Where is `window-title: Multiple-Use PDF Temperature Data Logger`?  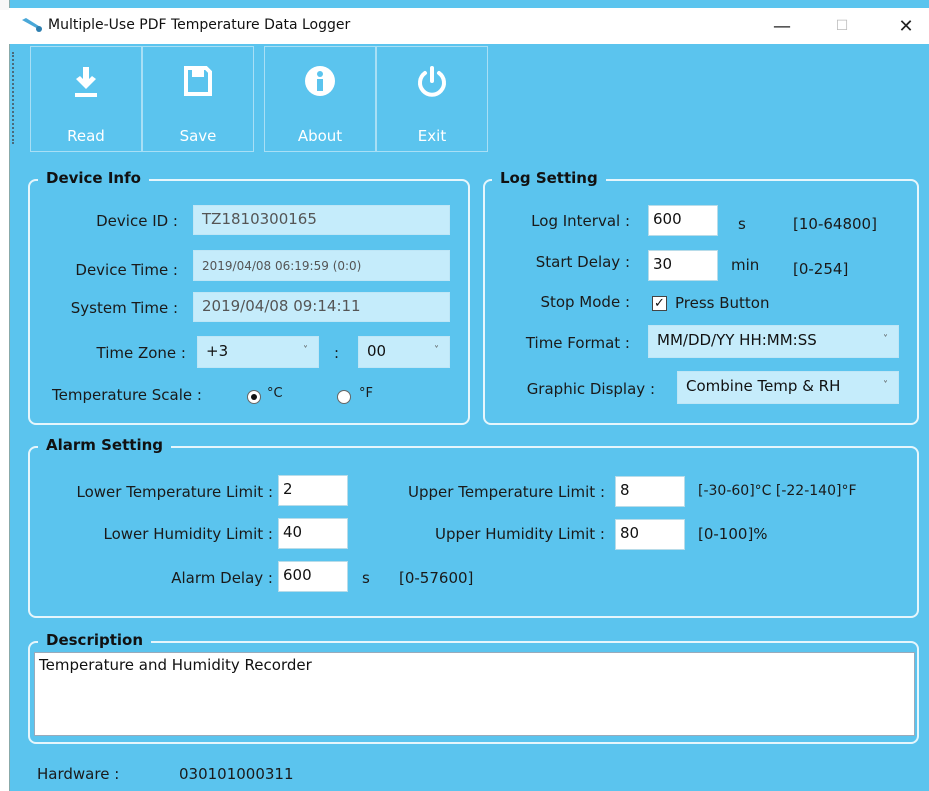
window-title: Multiple-Use PDF Temperature Data Logger is located at coordinates (199, 25).